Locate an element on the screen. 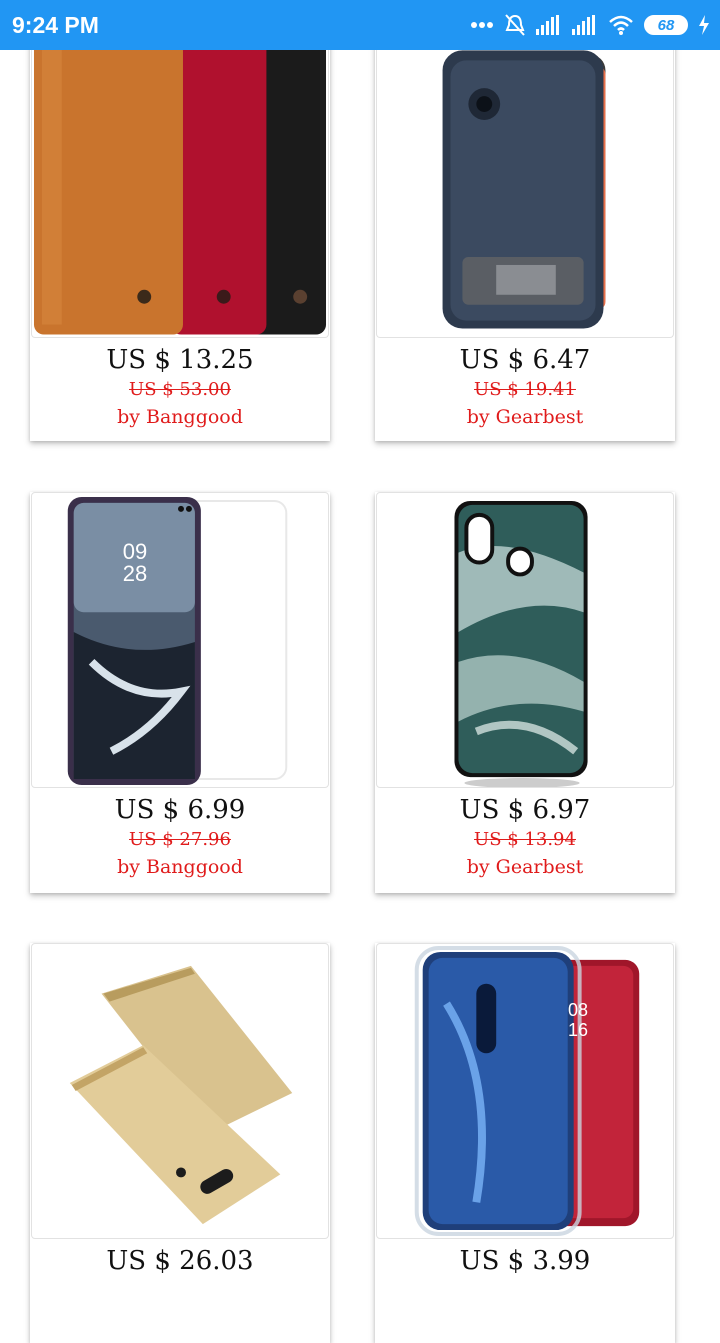 The height and width of the screenshot is (1343, 720). mute-bell-icon is located at coordinates (515, 25).